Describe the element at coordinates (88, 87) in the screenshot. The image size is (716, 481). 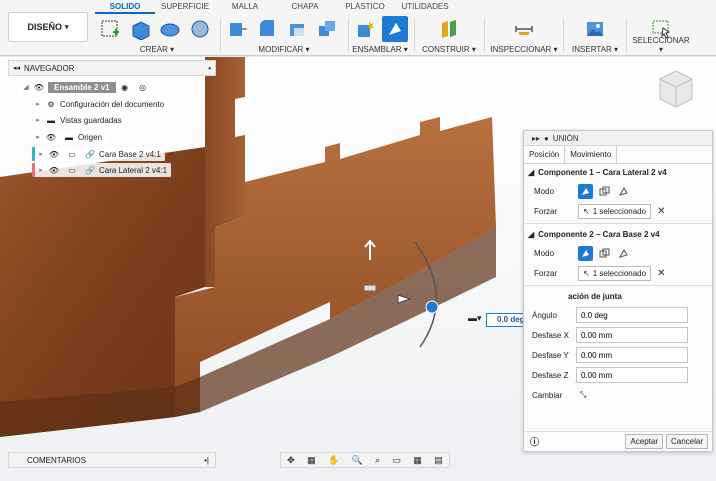
I see `tree-item-root: ◢ 👁 Ensamble 2 v1 ◉ ◎` at that location.